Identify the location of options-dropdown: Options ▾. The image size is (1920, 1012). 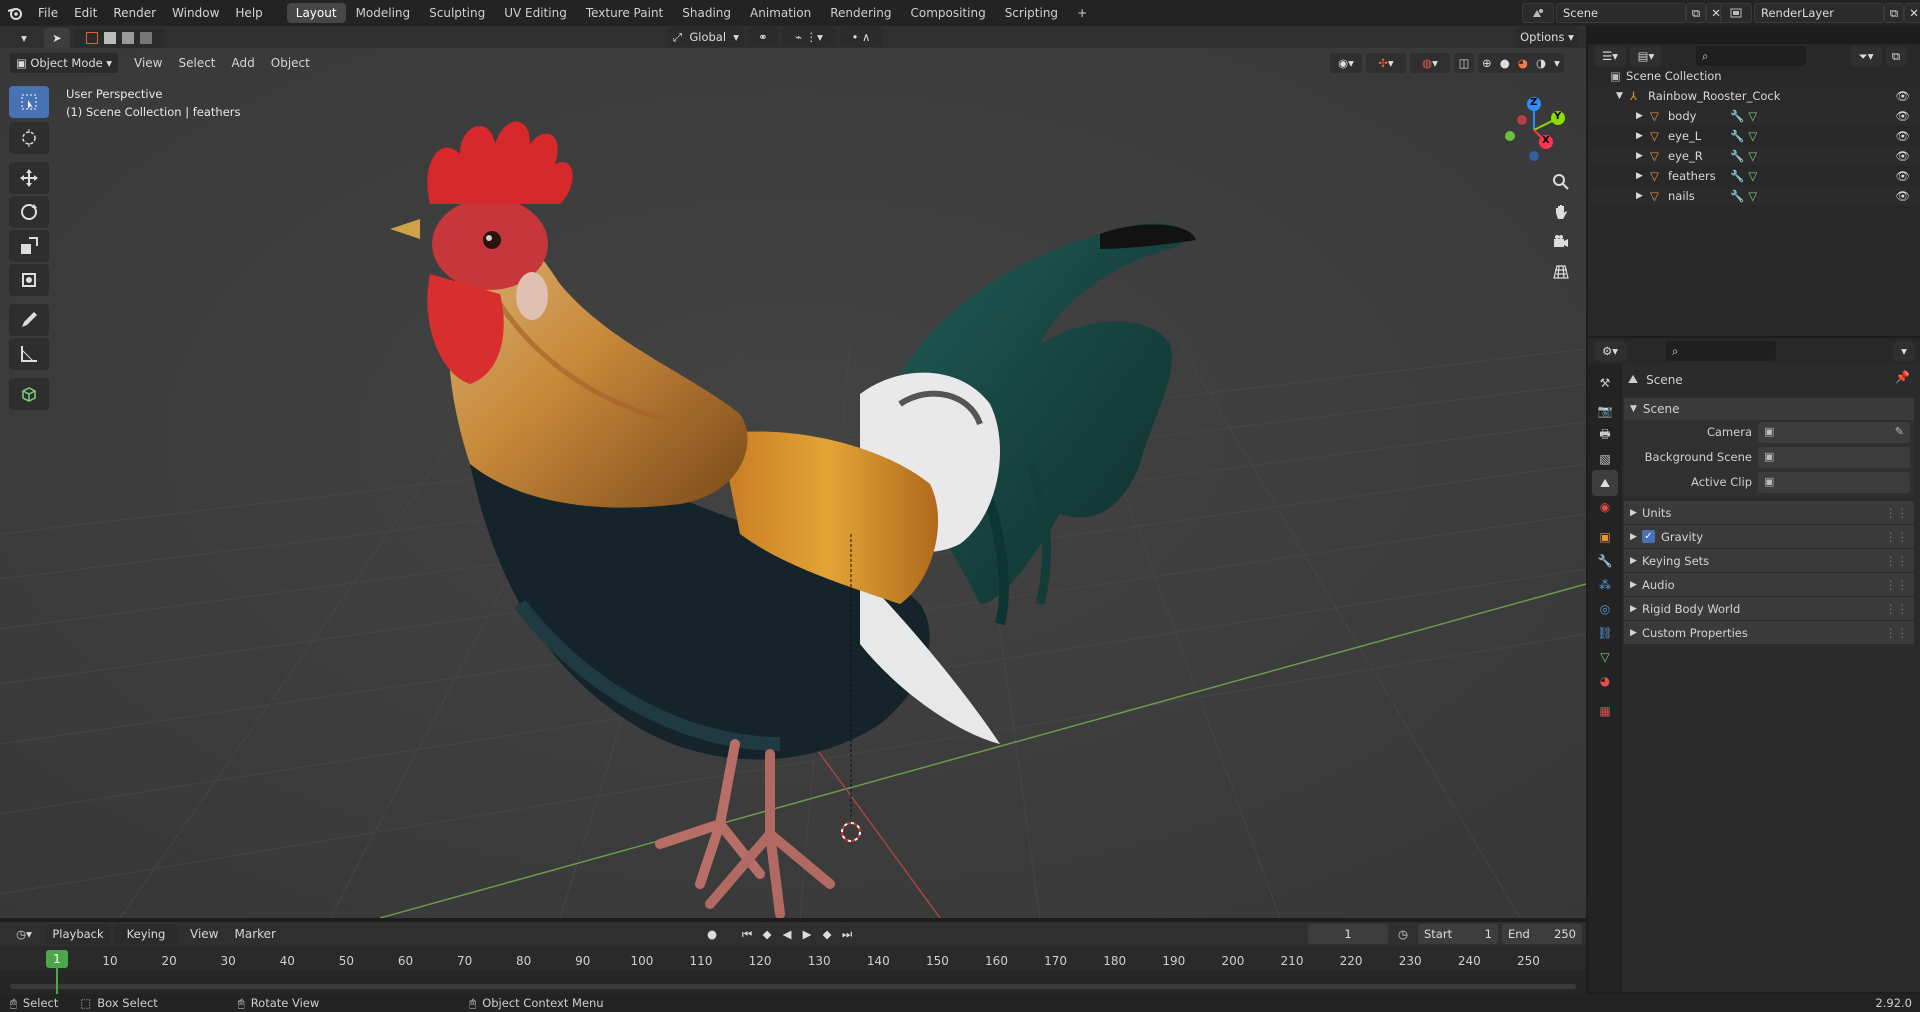
(1547, 37).